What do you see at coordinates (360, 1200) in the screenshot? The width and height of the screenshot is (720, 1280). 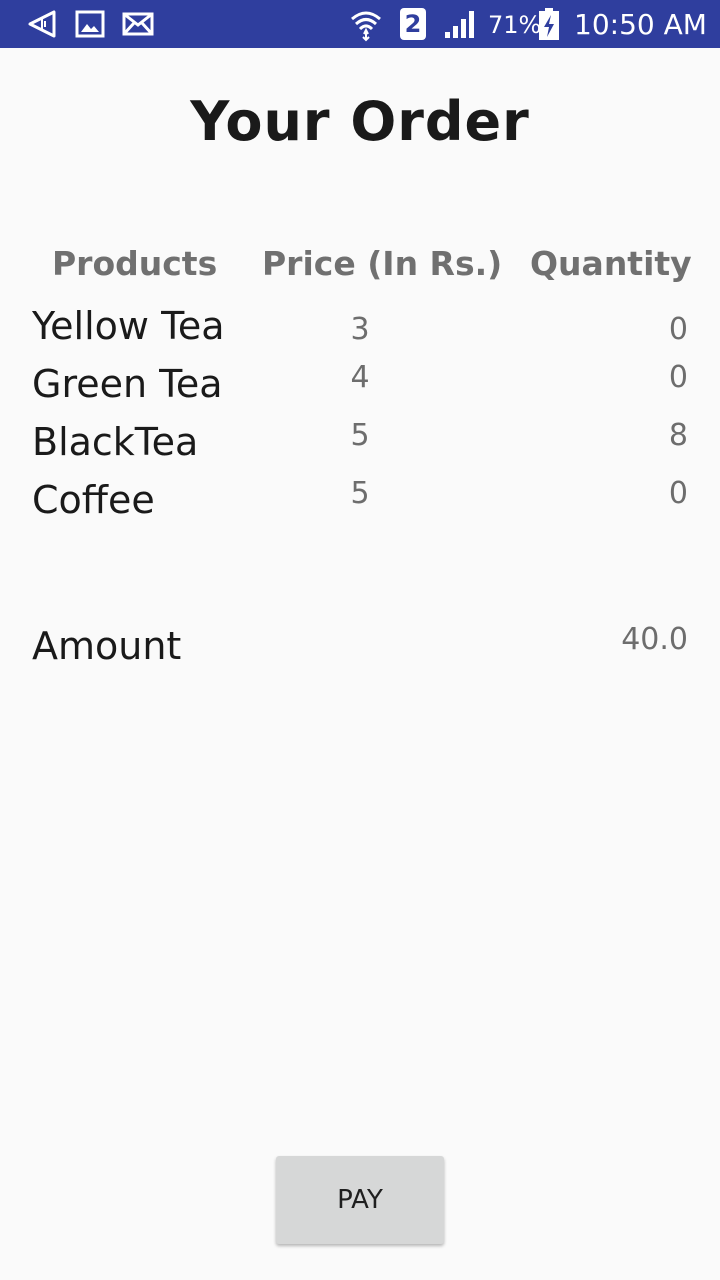 I see `pay-button: PAY` at bounding box center [360, 1200].